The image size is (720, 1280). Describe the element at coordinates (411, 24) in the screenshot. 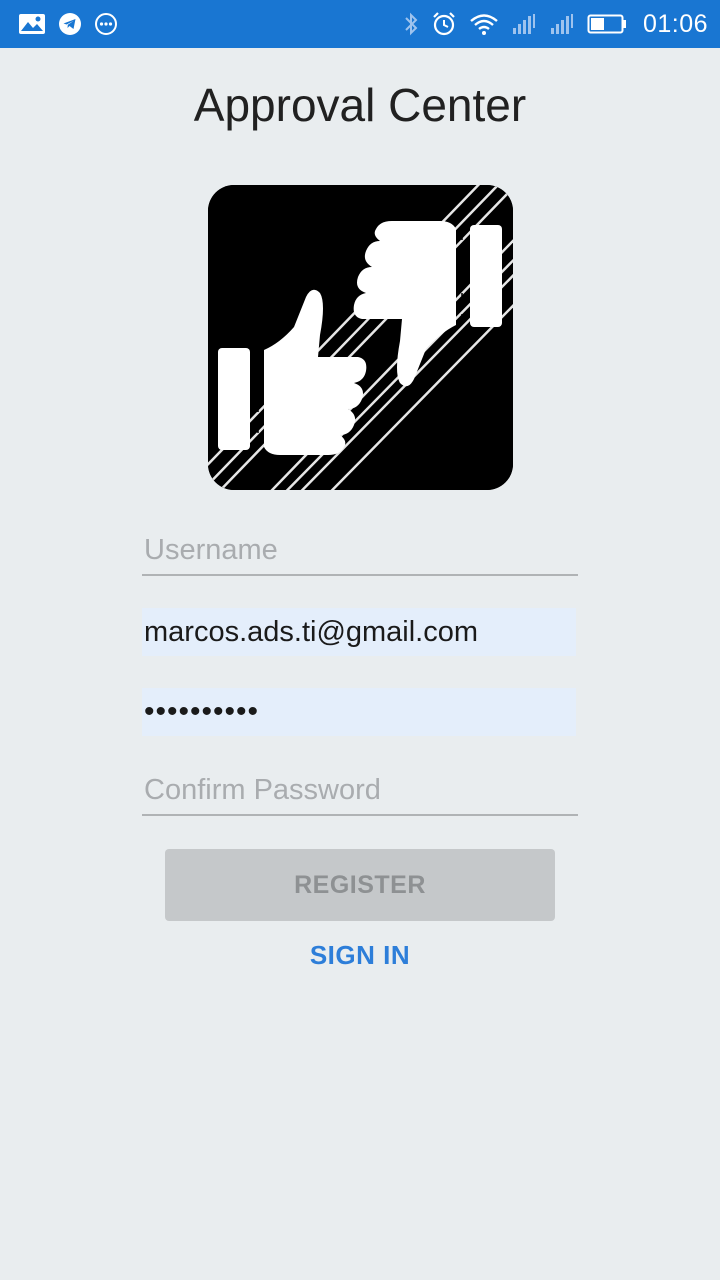

I see `bluetooth-icon` at that location.